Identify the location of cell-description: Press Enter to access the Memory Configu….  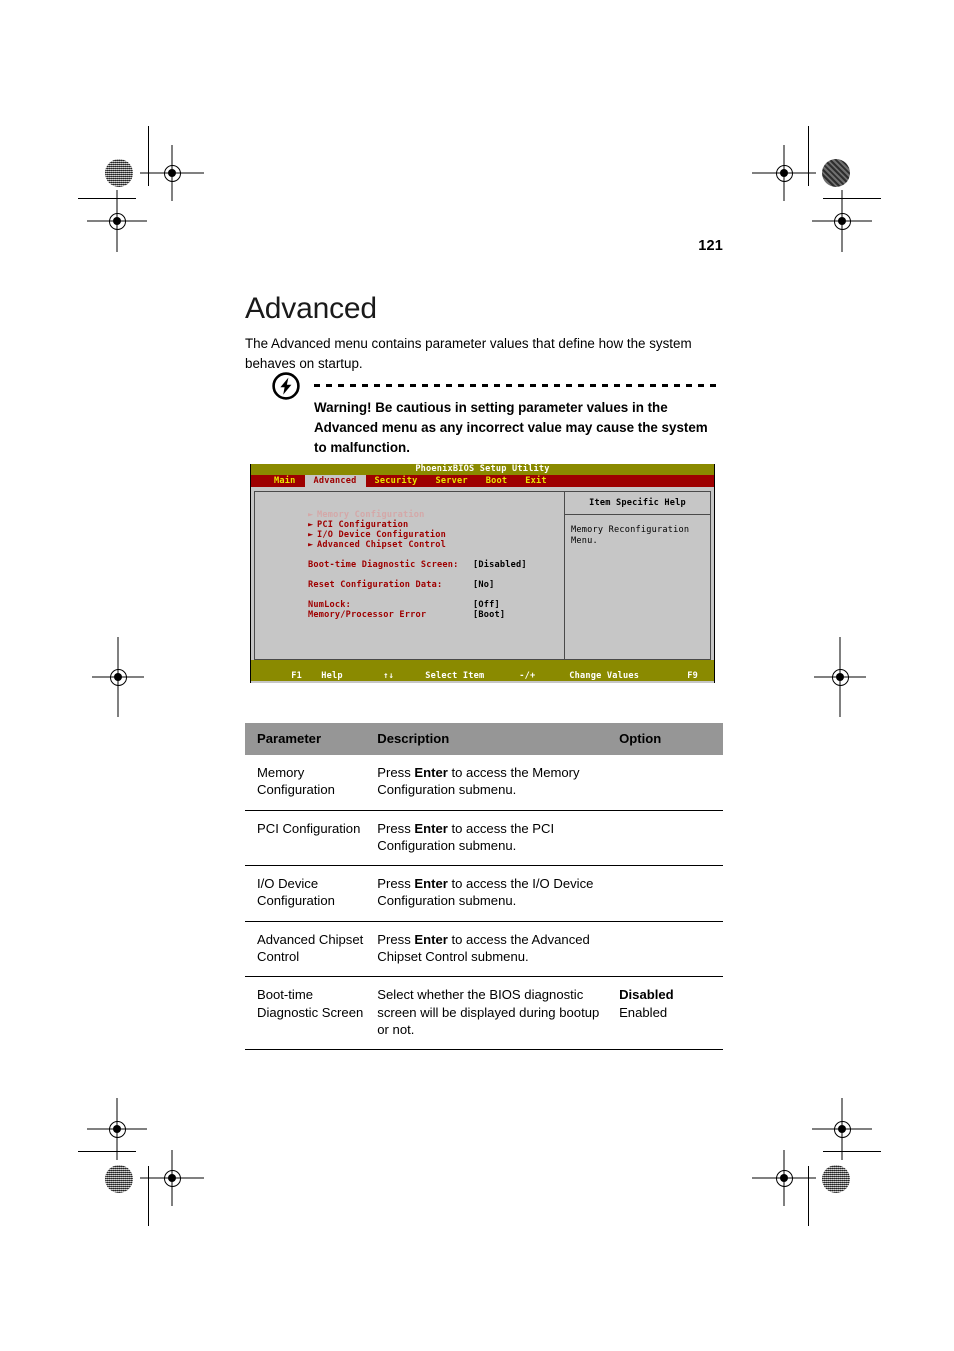
(498, 783).